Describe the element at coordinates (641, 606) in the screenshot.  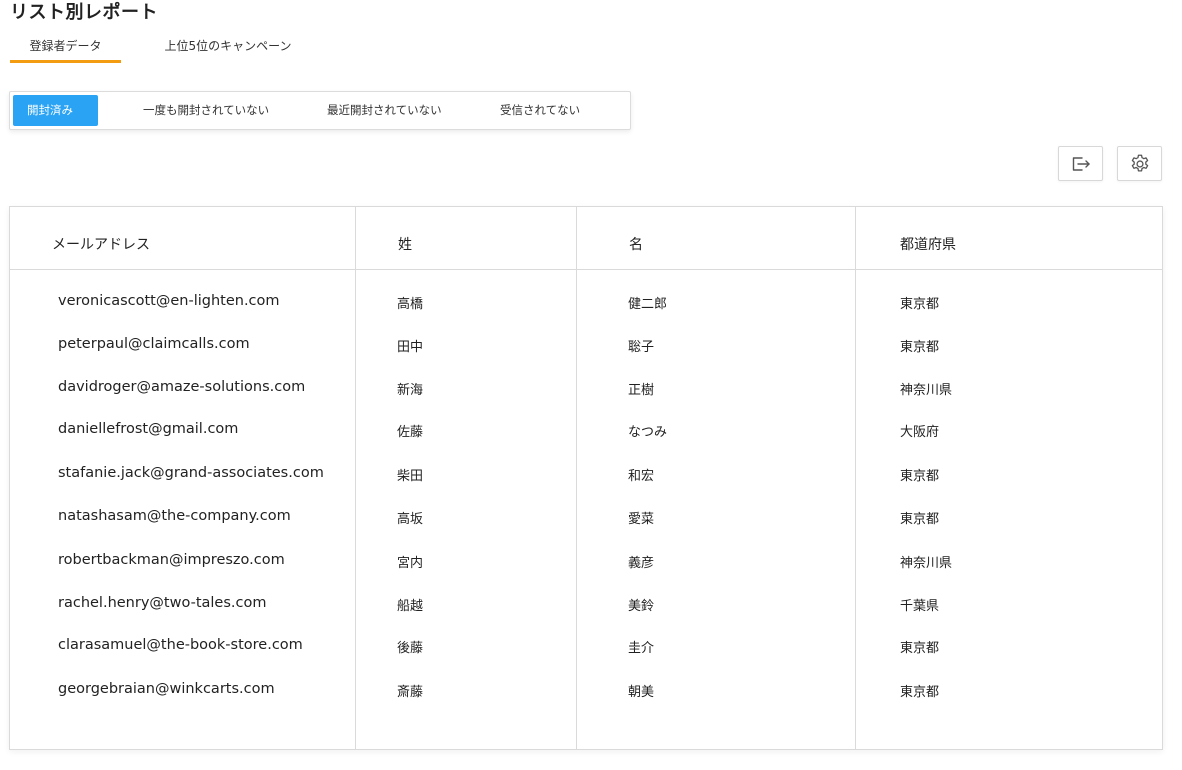
I see `first-name-cell: 美鈴` at that location.